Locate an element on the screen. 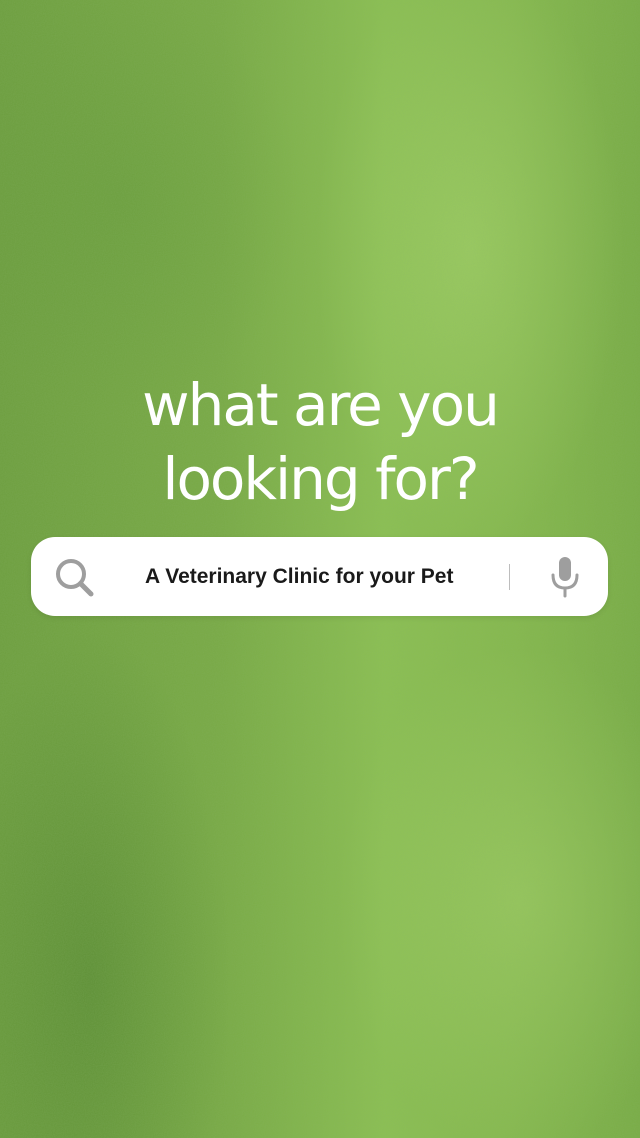 This screenshot has height=1138, width=640. microphone-icon is located at coordinates (565, 577).